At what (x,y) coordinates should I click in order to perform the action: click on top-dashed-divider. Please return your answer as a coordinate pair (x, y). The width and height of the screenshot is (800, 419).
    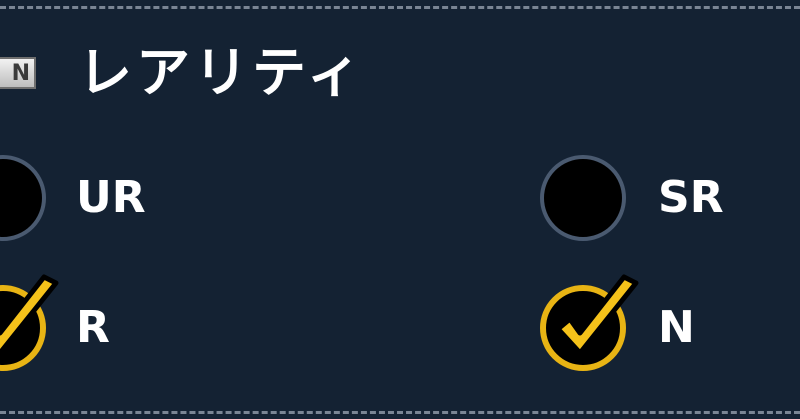
    Looking at the image, I should click on (400, 7).